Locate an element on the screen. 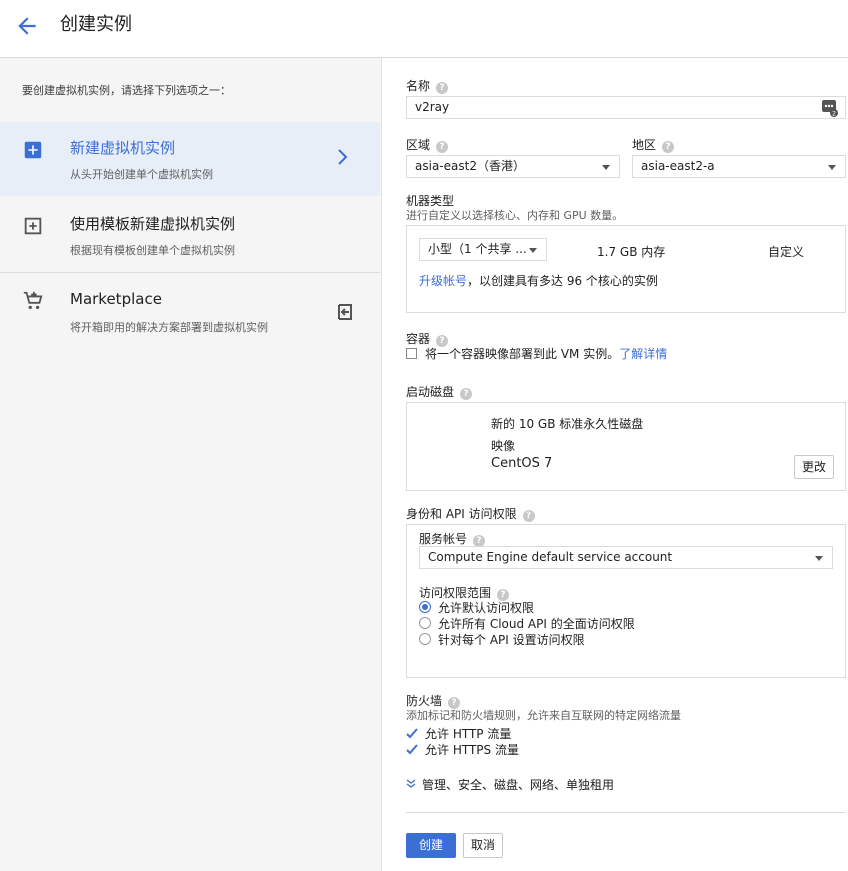 This screenshot has width=848, height=871. https-checkbox is located at coordinates (412, 749).